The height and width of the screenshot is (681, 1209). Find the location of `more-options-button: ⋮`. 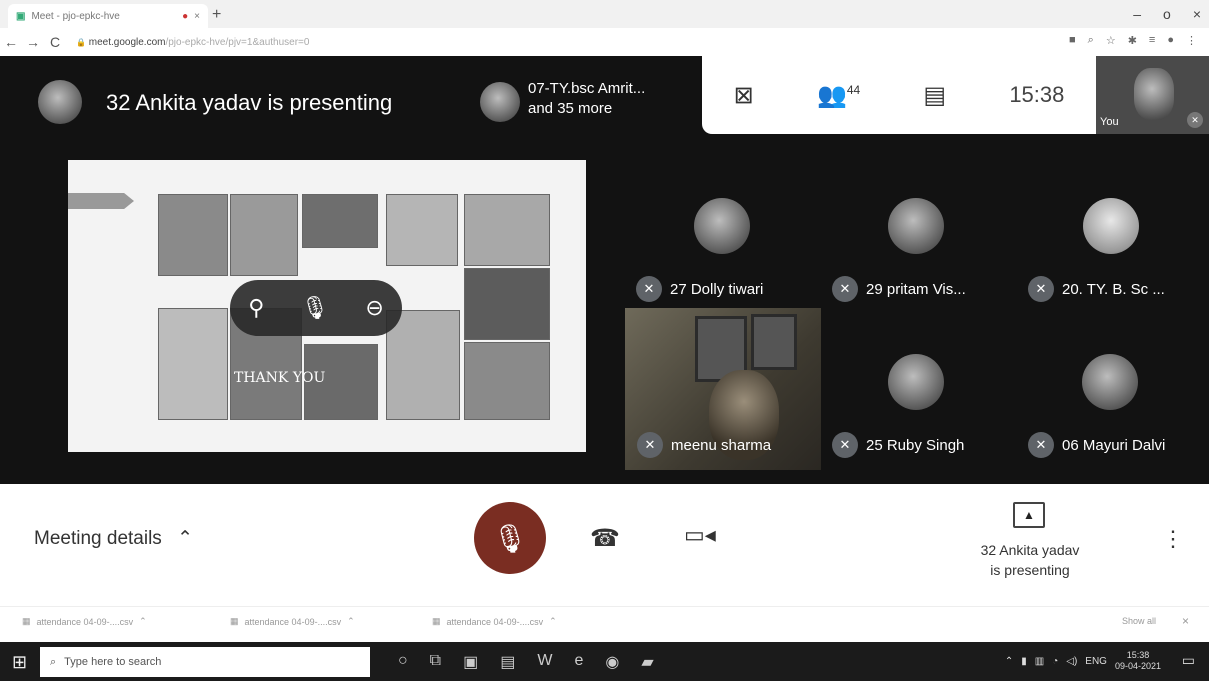

more-options-button: ⋮ is located at coordinates (1173, 539).